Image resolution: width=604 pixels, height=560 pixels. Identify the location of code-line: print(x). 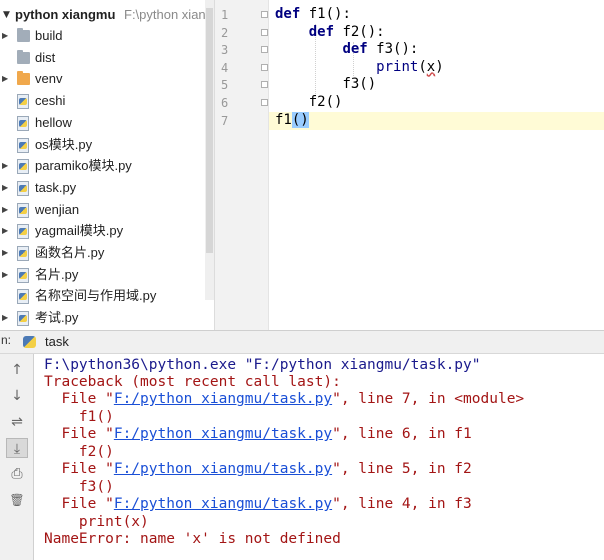
(359, 67).